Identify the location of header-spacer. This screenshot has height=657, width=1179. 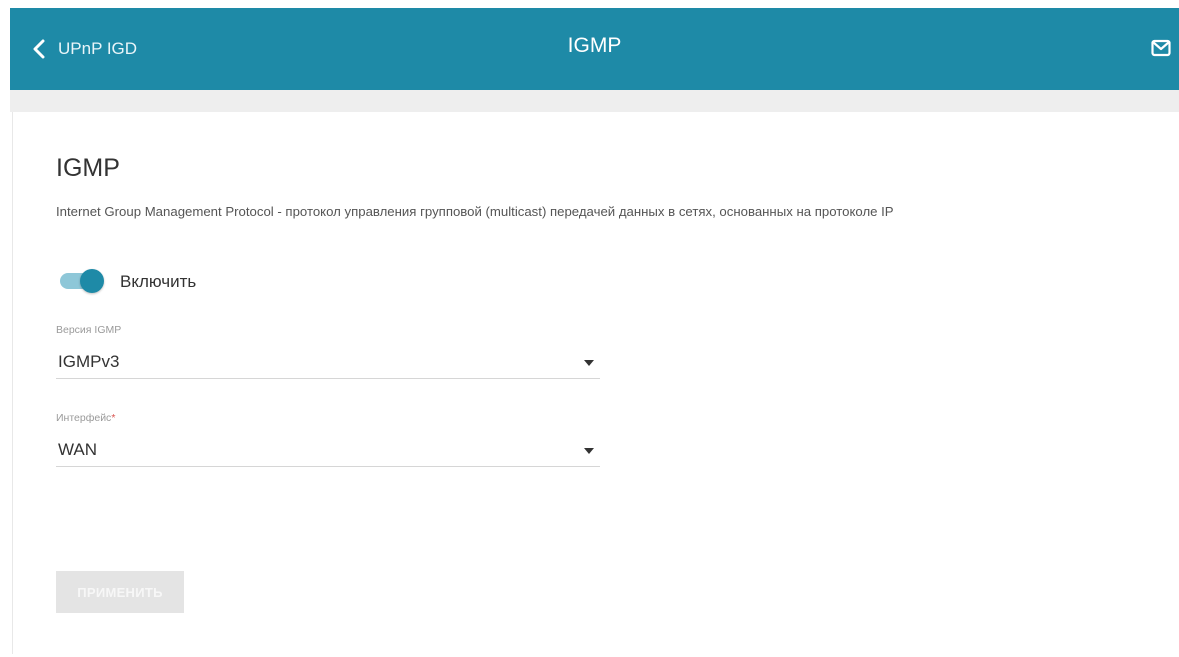
(594, 101).